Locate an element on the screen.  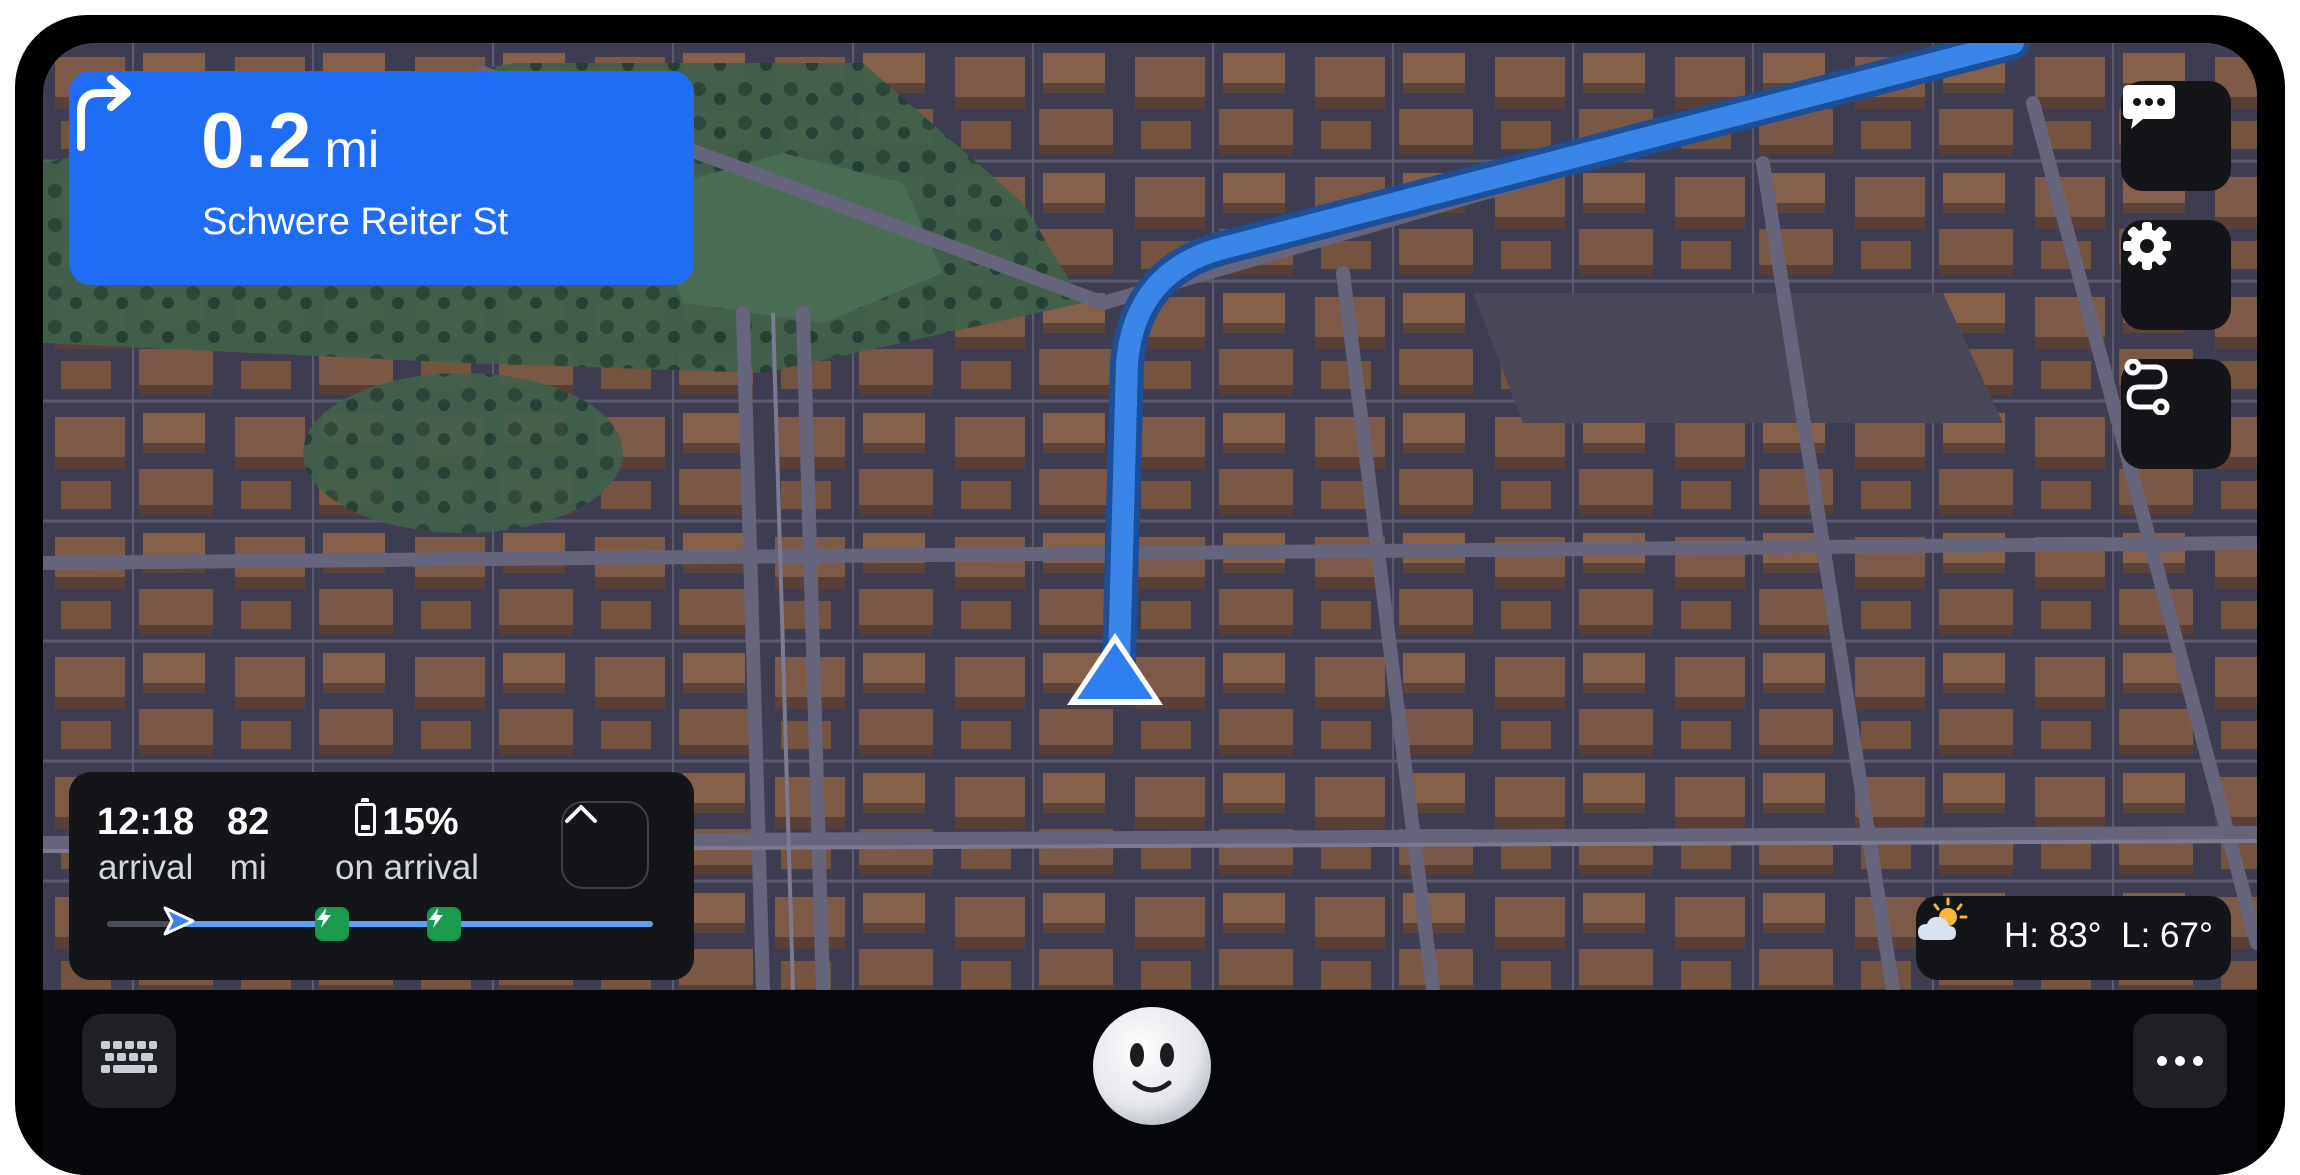
temp-high: H: 83° is located at coordinates (2053, 935).